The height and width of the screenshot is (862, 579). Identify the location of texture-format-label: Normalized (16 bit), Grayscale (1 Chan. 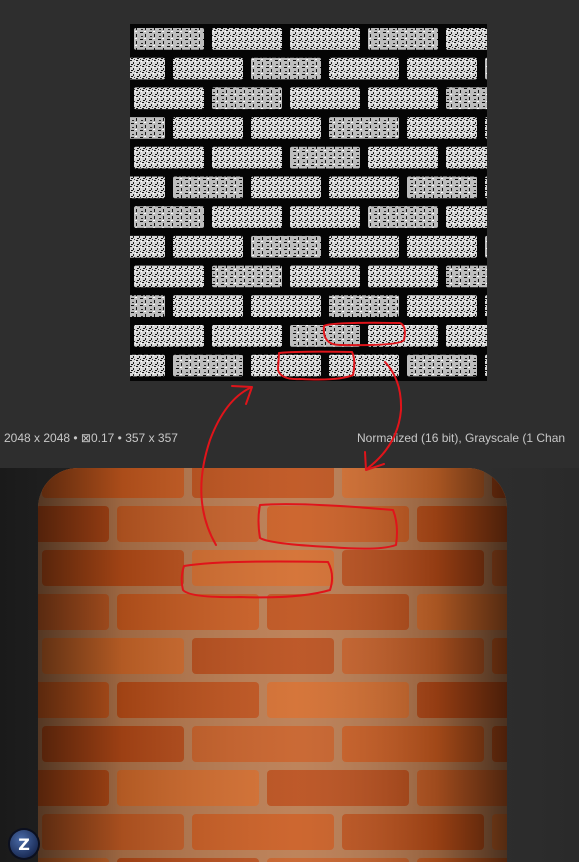
(461, 438).